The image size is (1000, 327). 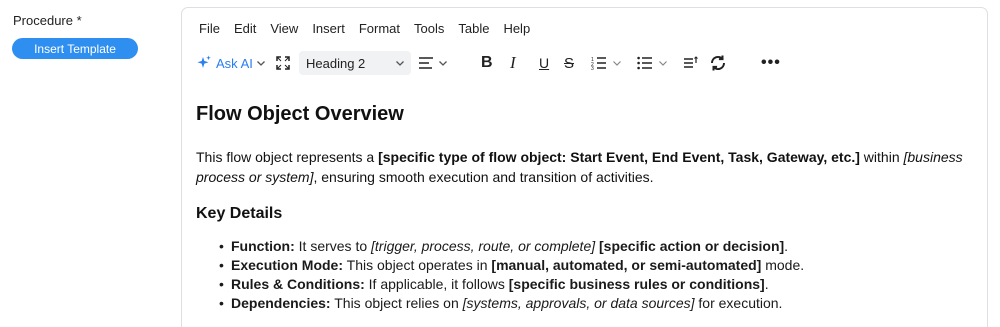 I want to click on align-left-icon, so click(x=426, y=63).